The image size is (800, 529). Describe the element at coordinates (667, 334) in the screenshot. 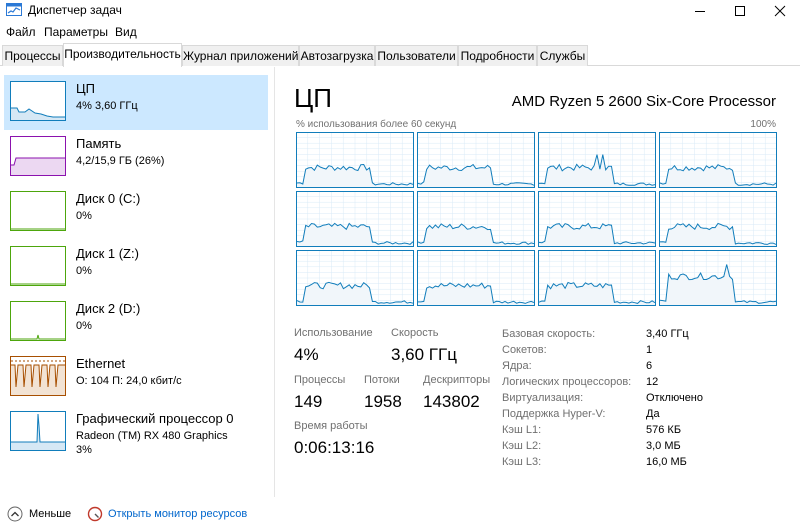

I see `info-value: 3,40 ГГц` at that location.